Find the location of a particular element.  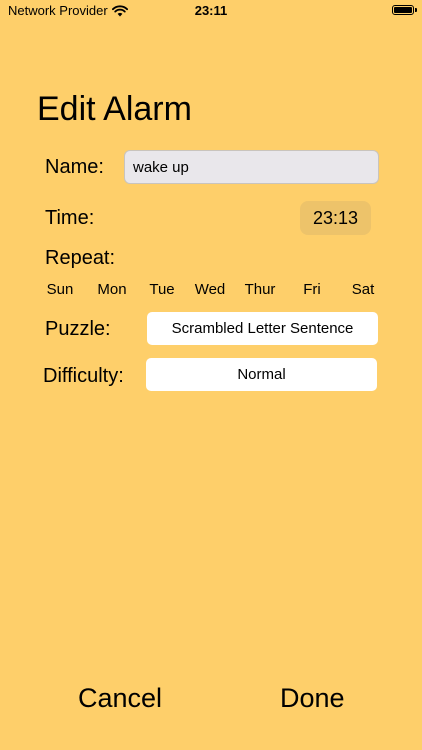

puzzle-label: Puzzle: is located at coordinates (78, 329).